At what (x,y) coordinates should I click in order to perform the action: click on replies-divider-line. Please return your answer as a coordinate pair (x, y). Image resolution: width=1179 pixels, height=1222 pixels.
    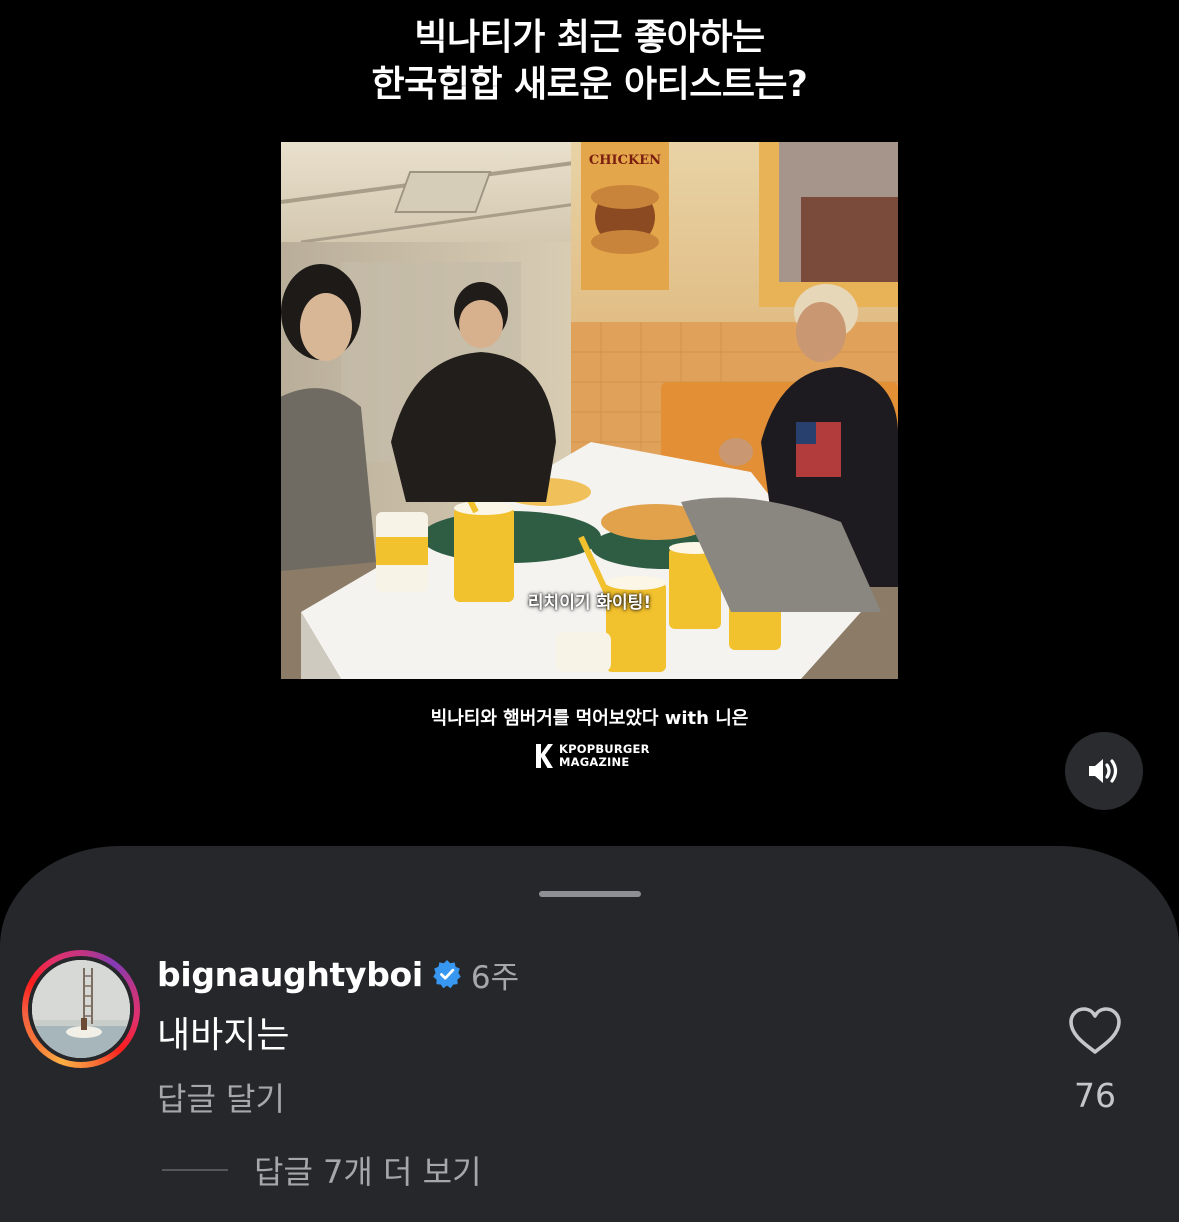
    Looking at the image, I should click on (195, 1170).